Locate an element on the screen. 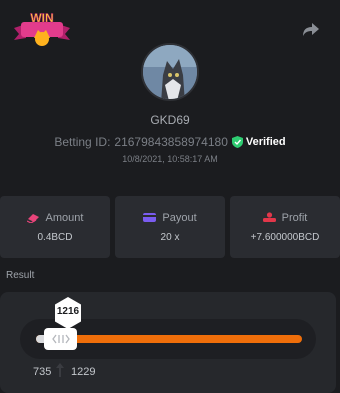 The width and height of the screenshot is (340, 393). profit-card: Profit +7.600000BCD is located at coordinates (285, 227).